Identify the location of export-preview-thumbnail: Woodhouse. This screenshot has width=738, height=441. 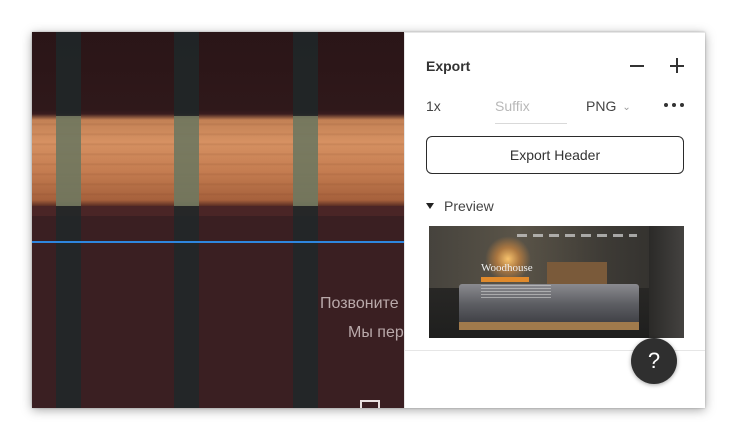
(556, 282).